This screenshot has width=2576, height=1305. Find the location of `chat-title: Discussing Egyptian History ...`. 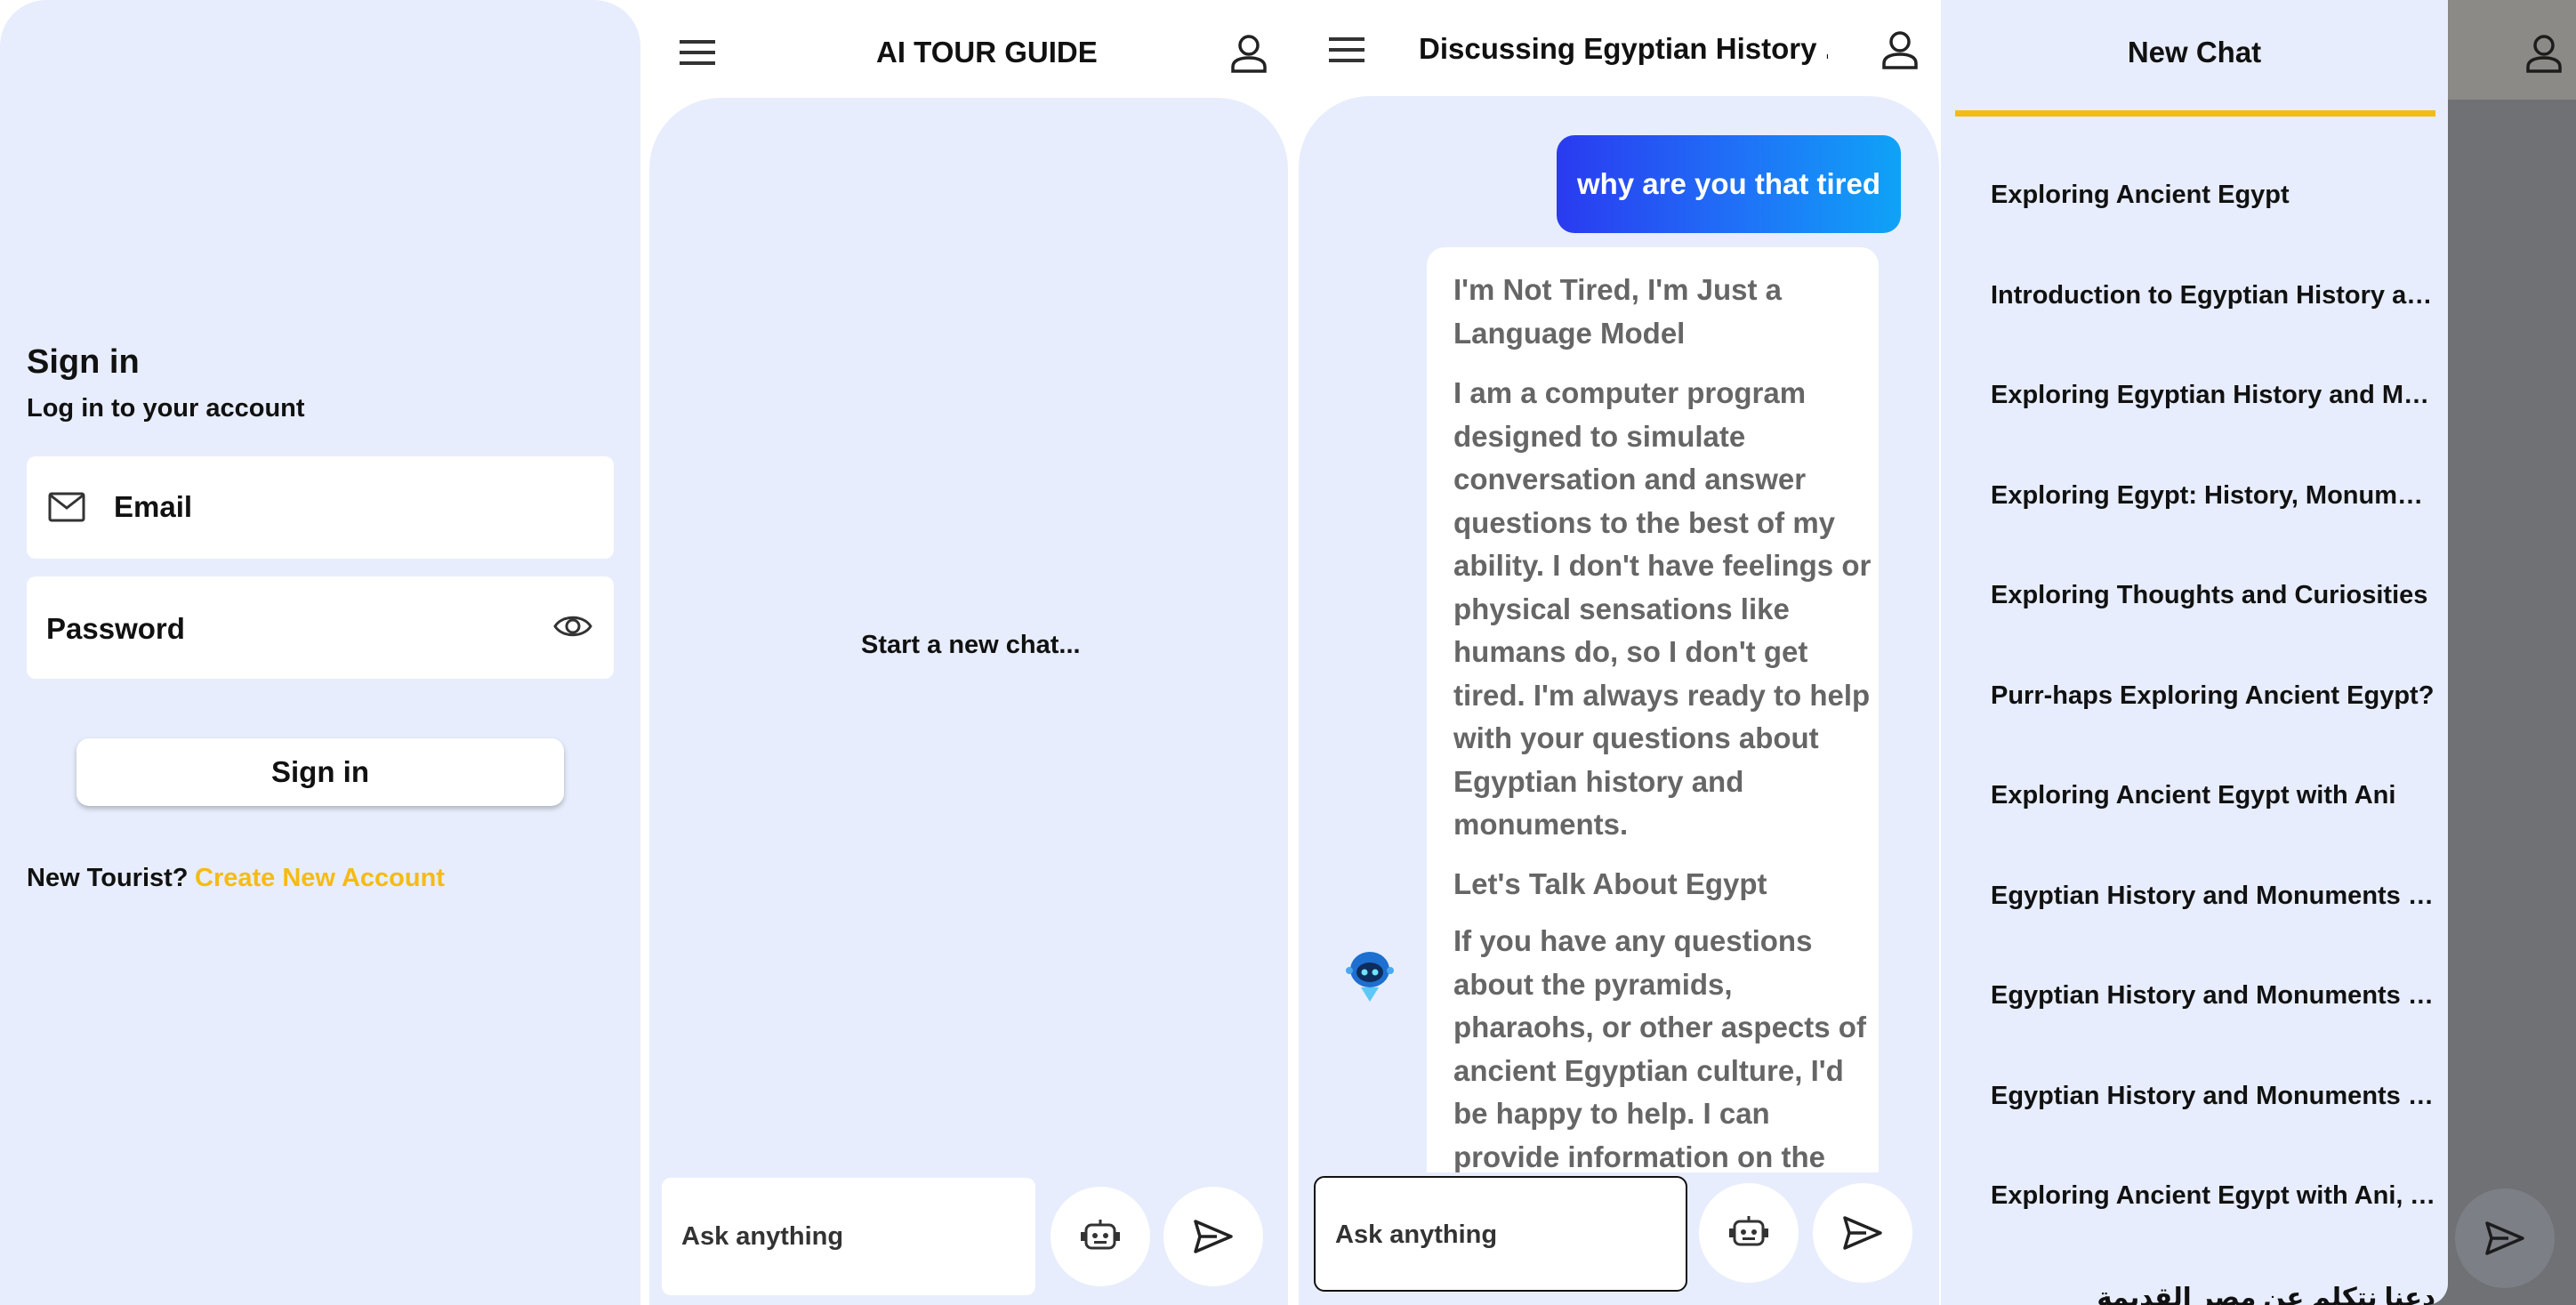

chat-title: Discussing Egyptian History ... is located at coordinates (1623, 48).